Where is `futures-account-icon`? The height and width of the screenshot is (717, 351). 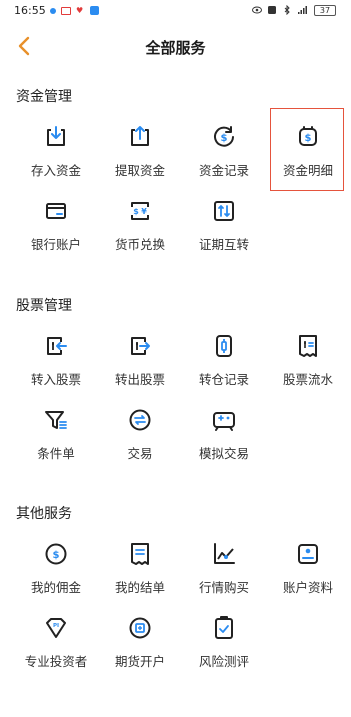 futures-account-icon is located at coordinates (140, 628).